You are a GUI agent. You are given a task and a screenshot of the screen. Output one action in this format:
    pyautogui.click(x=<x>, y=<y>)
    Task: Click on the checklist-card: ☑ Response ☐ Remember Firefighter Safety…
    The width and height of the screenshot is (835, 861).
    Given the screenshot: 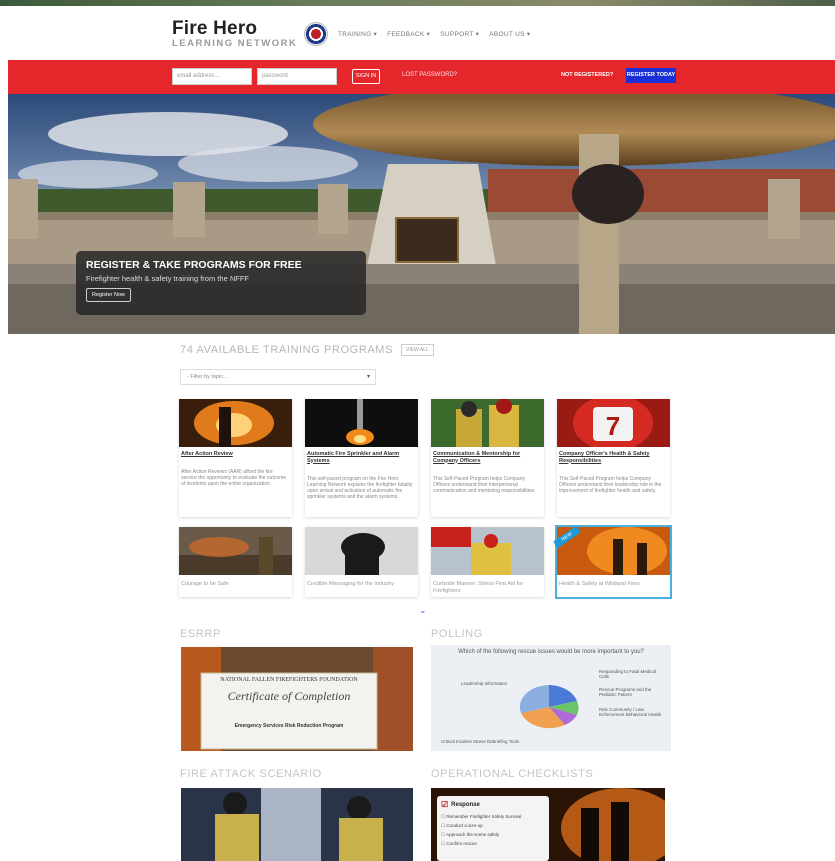 What is the action you would take?
    pyautogui.click(x=493, y=828)
    